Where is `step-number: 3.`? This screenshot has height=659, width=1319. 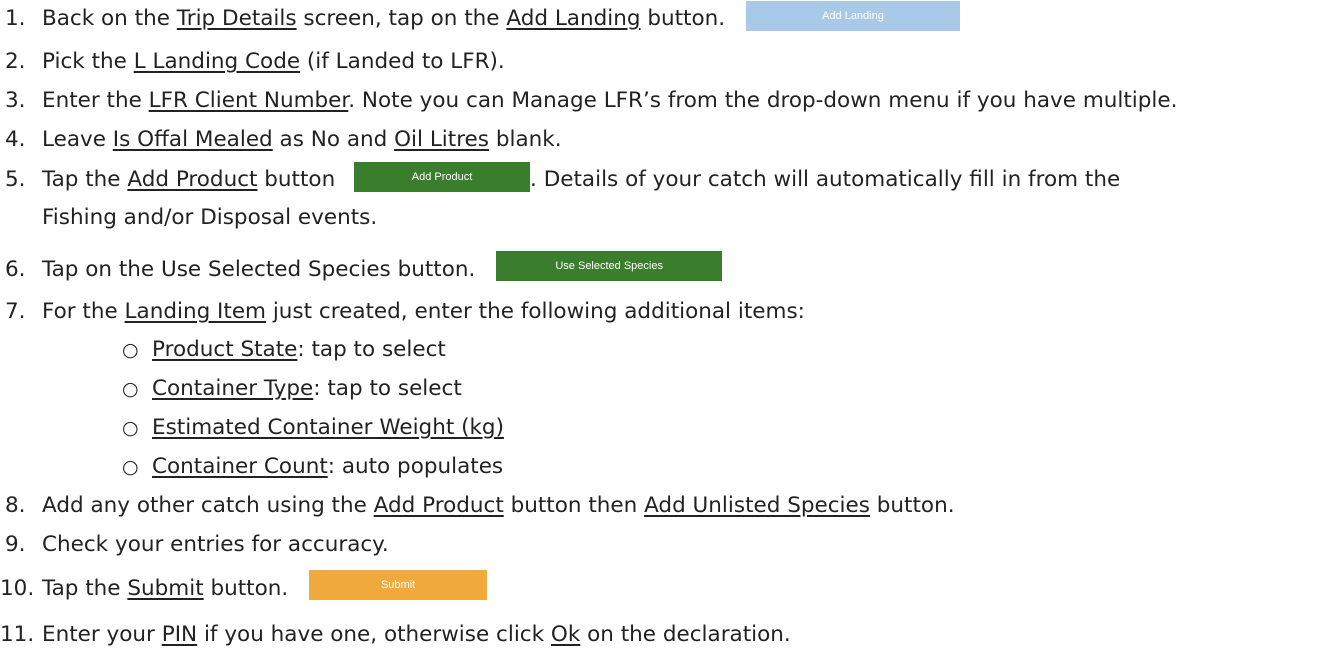 step-number: 3. is located at coordinates (15, 100).